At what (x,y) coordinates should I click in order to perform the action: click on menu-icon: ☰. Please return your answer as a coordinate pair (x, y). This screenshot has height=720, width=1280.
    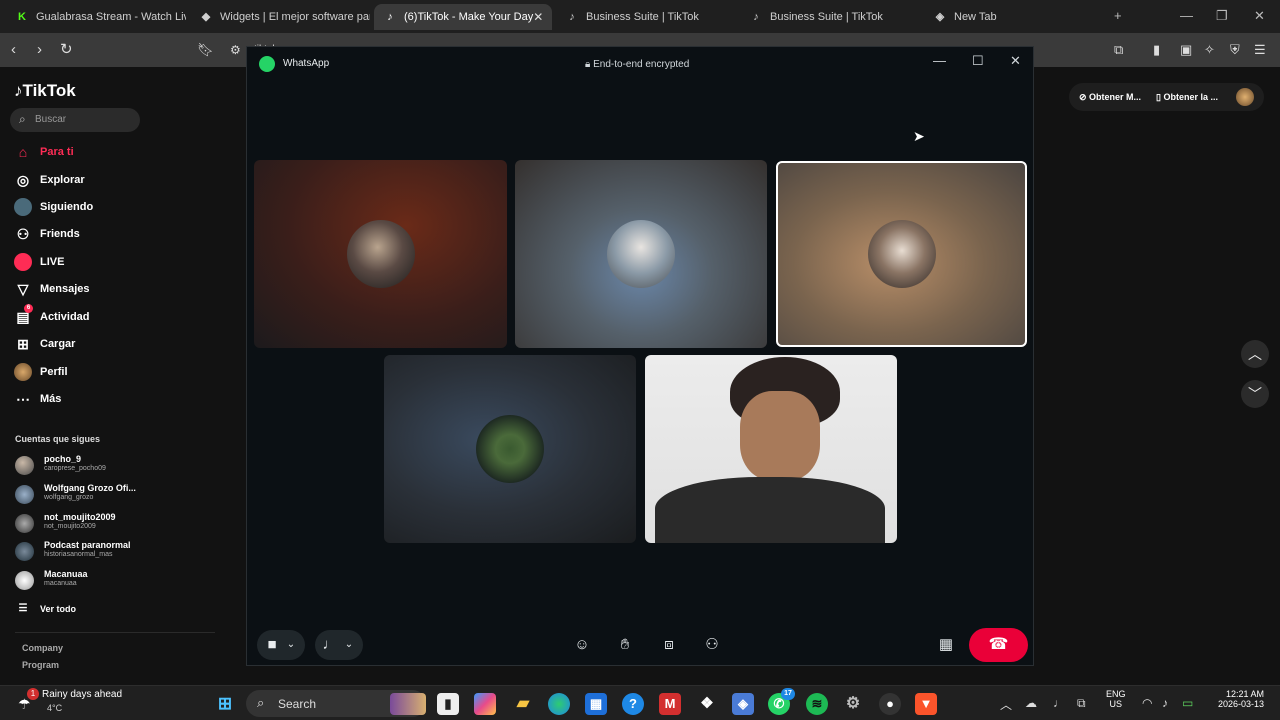
    Looking at the image, I should click on (1260, 50).